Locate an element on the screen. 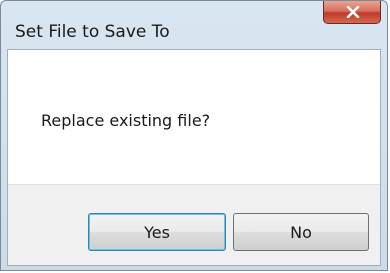 This screenshot has height=273, width=390. close-x-icon is located at coordinates (353, 12).